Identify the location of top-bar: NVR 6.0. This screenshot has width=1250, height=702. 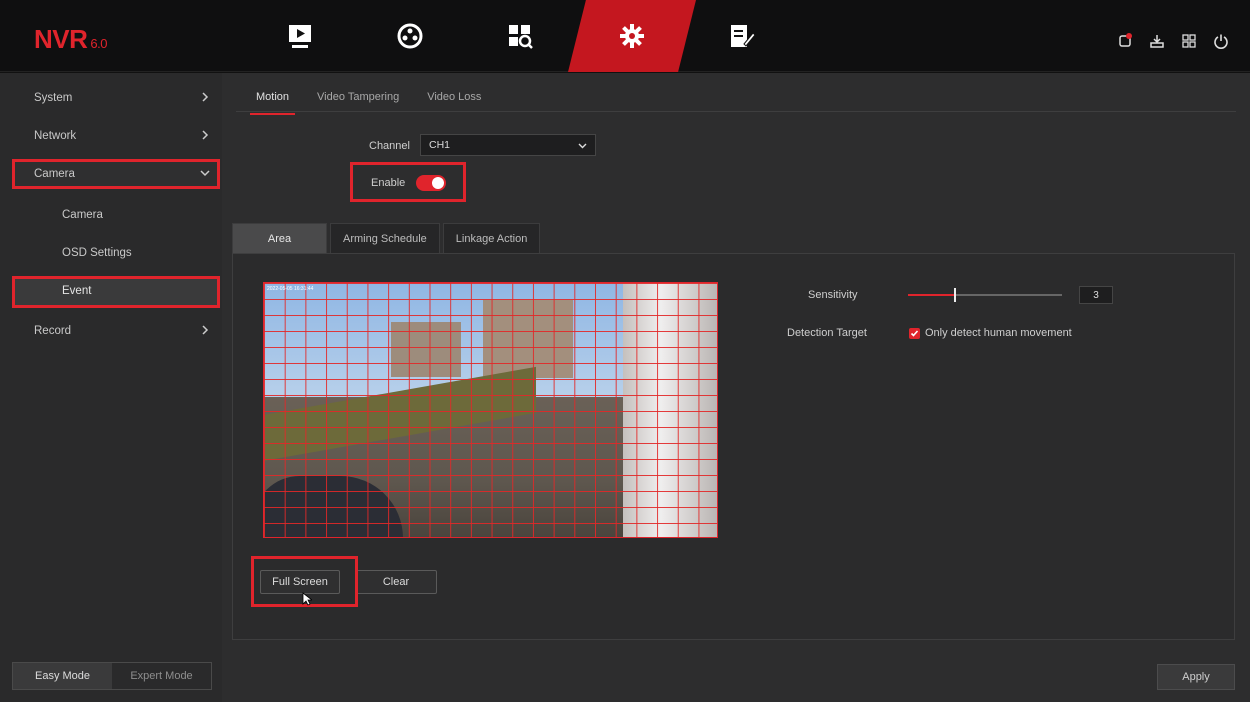
(625, 36).